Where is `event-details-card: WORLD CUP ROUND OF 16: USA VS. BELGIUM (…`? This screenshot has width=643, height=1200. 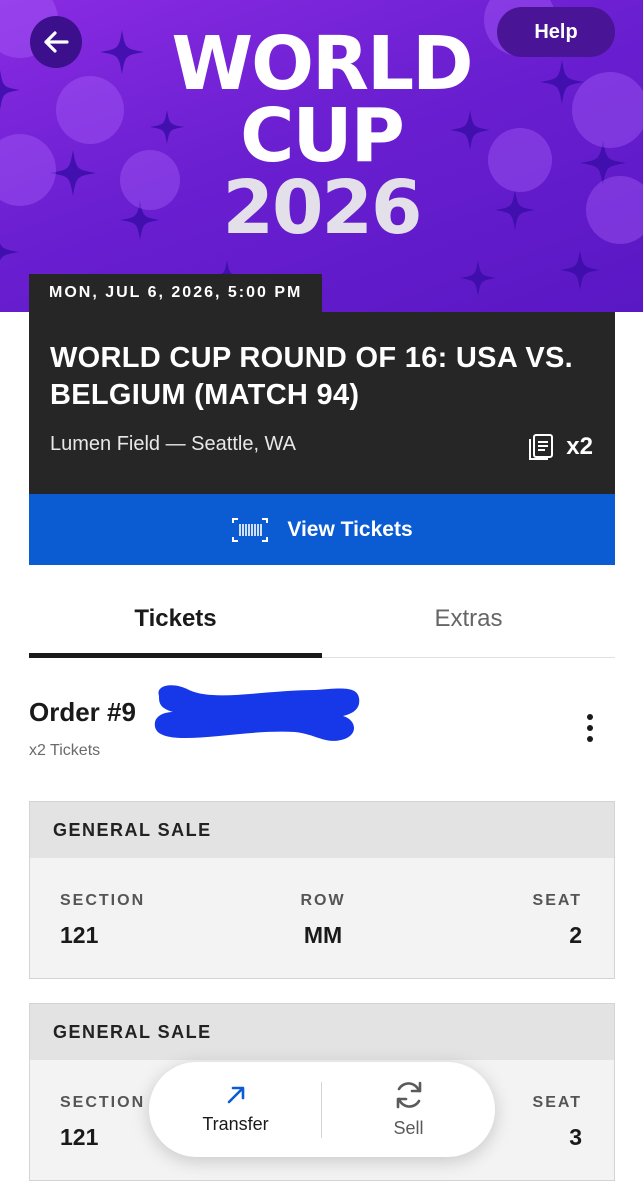 event-details-card: WORLD CUP ROUND OF 16: USA VS. BELGIUM (… is located at coordinates (322, 403).